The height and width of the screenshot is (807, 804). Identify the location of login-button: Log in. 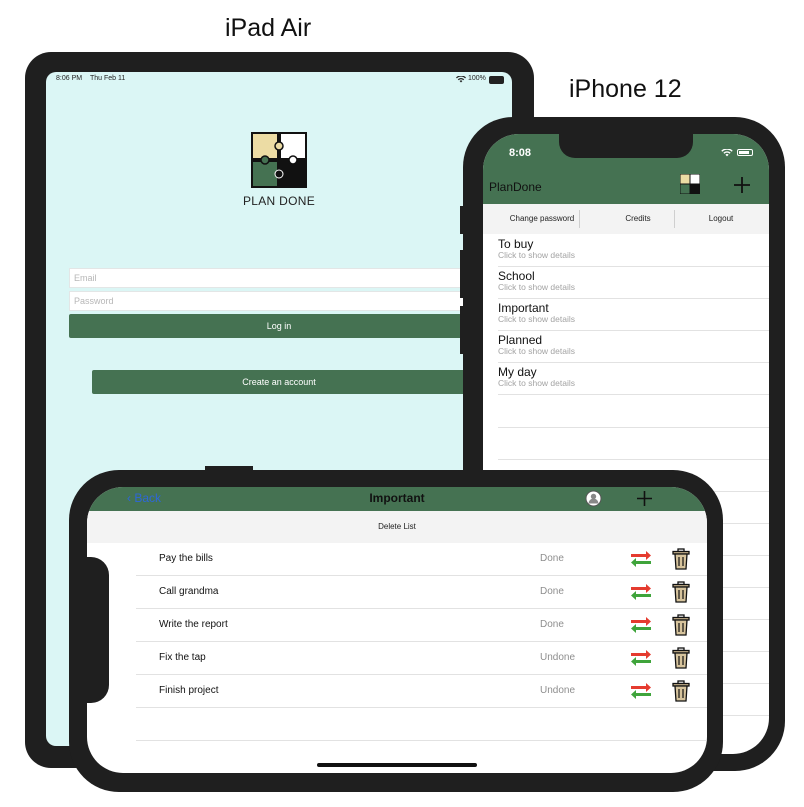
(279, 326).